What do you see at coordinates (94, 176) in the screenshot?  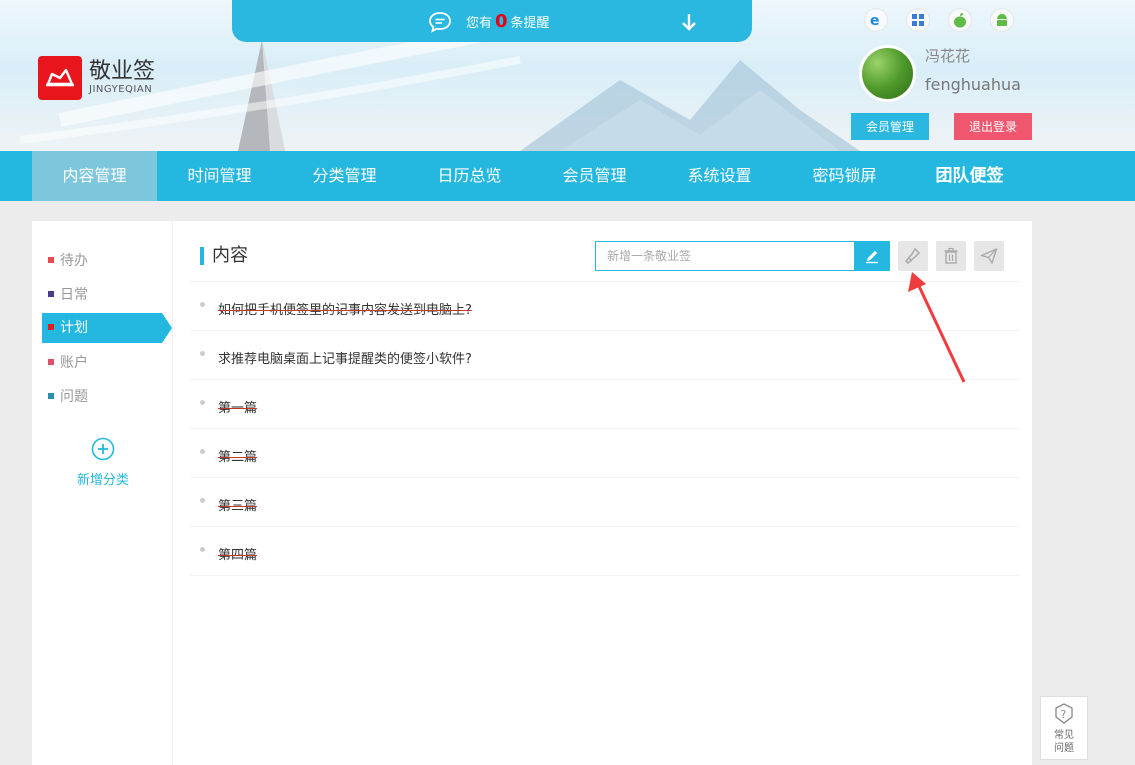 I see `nav-item-content: 内容管理` at bounding box center [94, 176].